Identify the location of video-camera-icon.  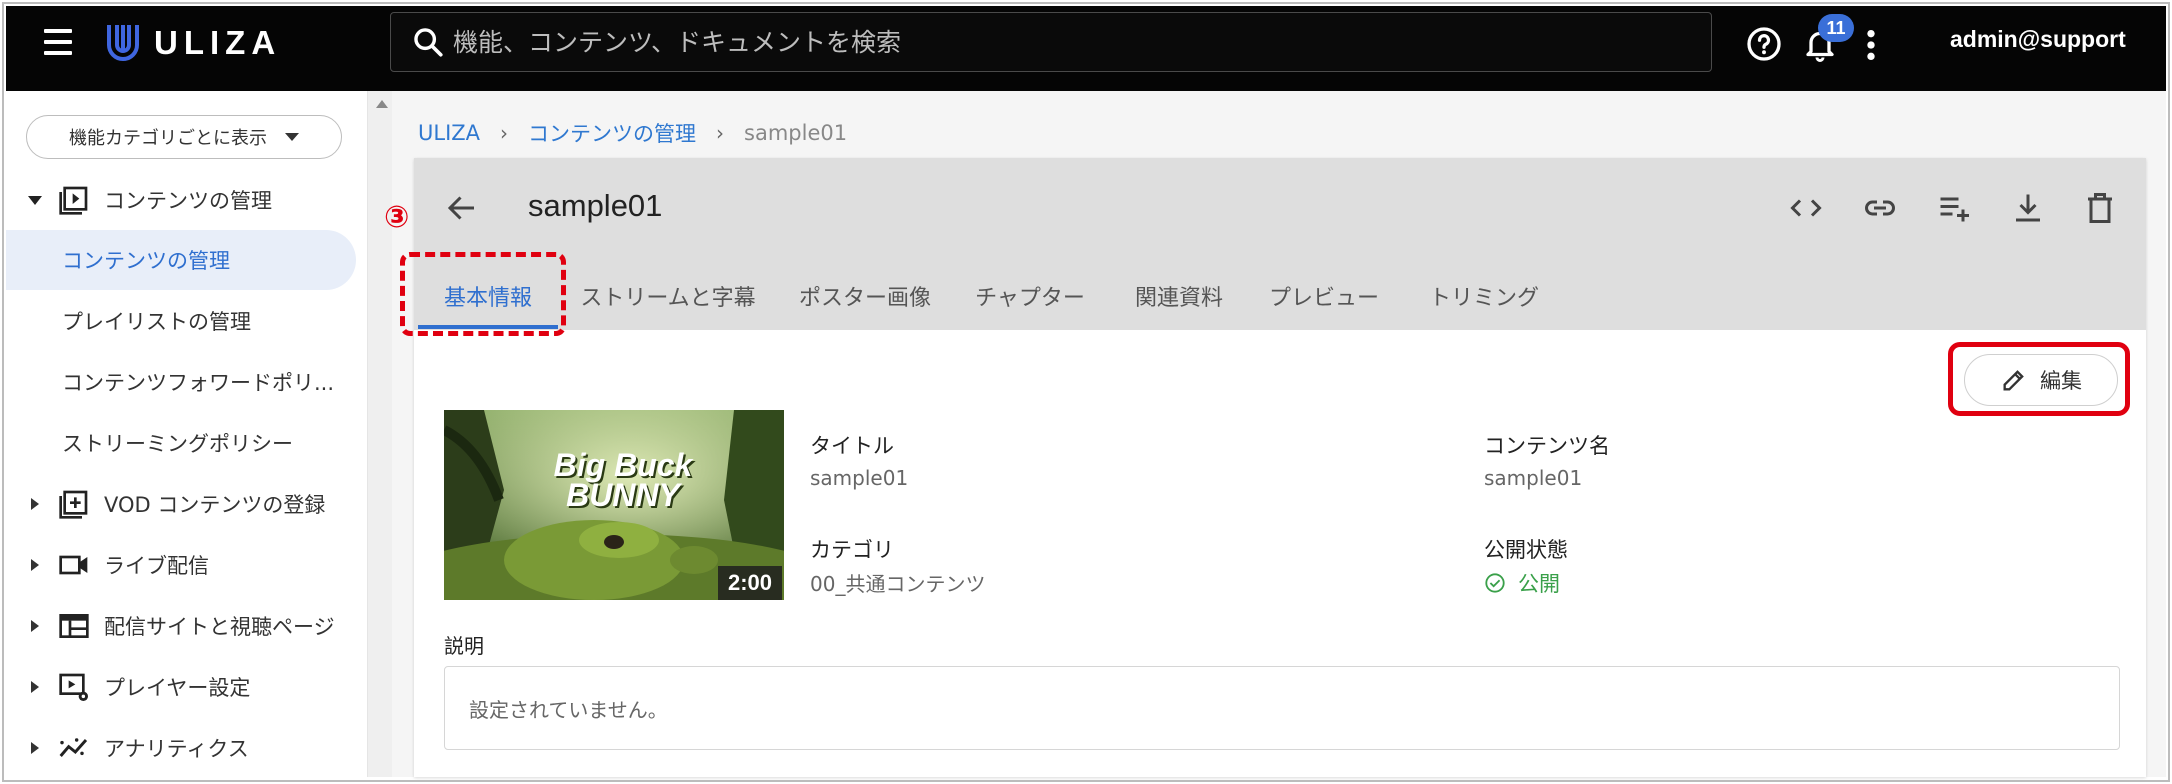
(73, 565).